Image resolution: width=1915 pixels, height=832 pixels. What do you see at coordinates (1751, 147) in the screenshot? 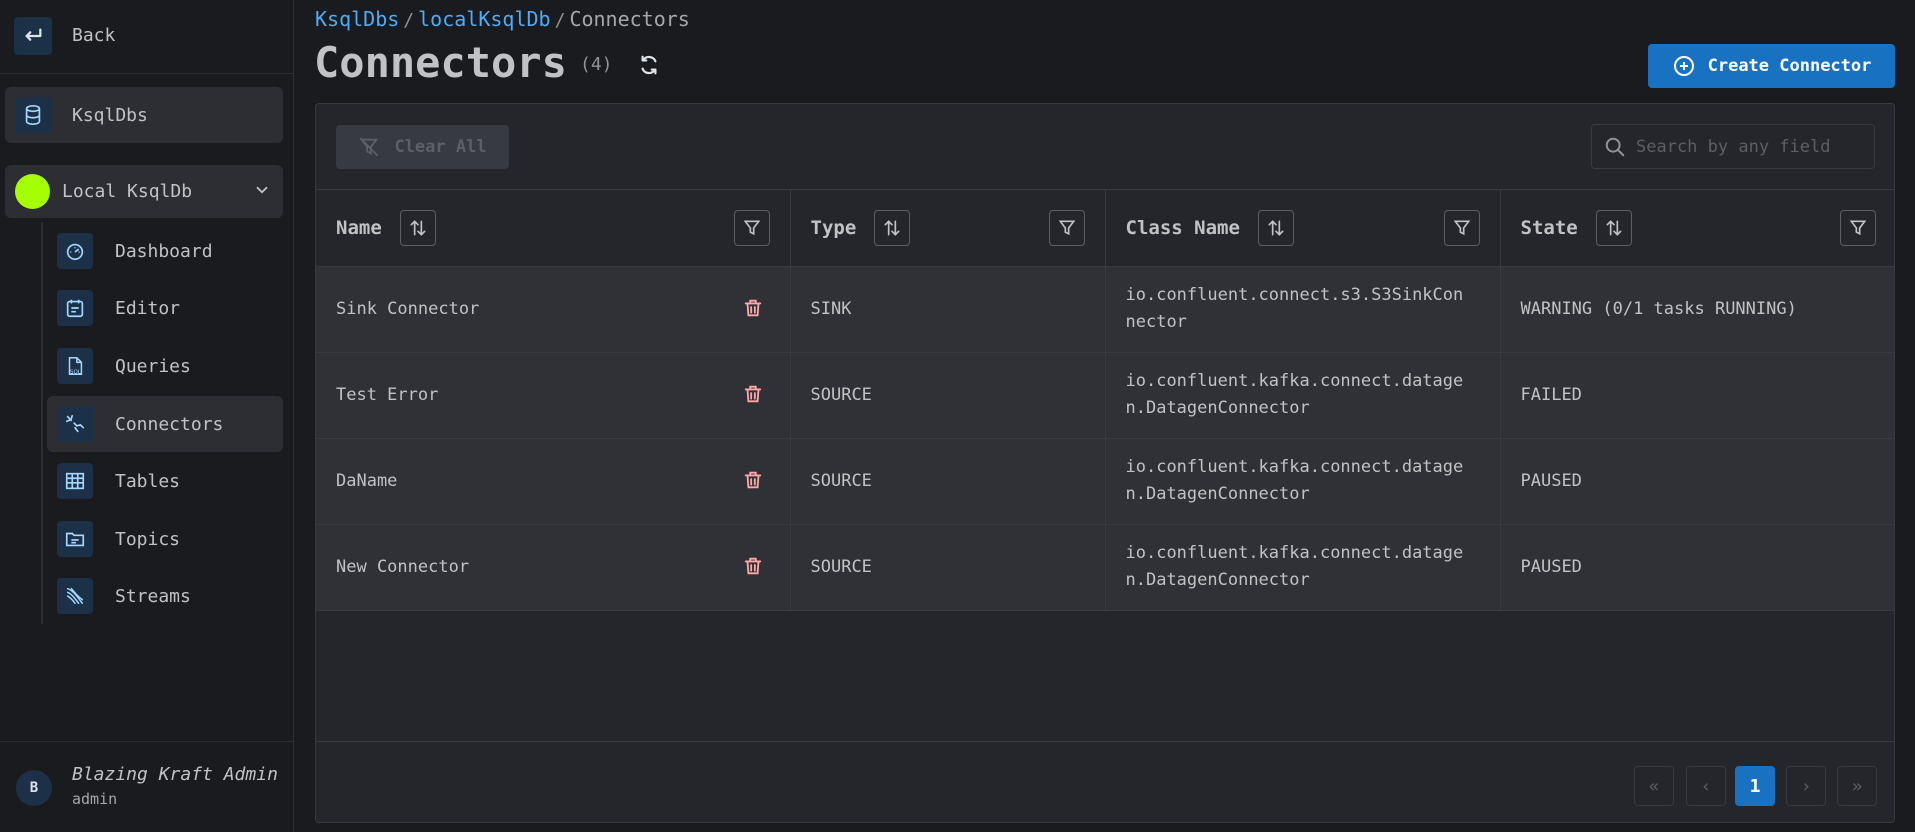
I see `search-input` at bounding box center [1751, 147].